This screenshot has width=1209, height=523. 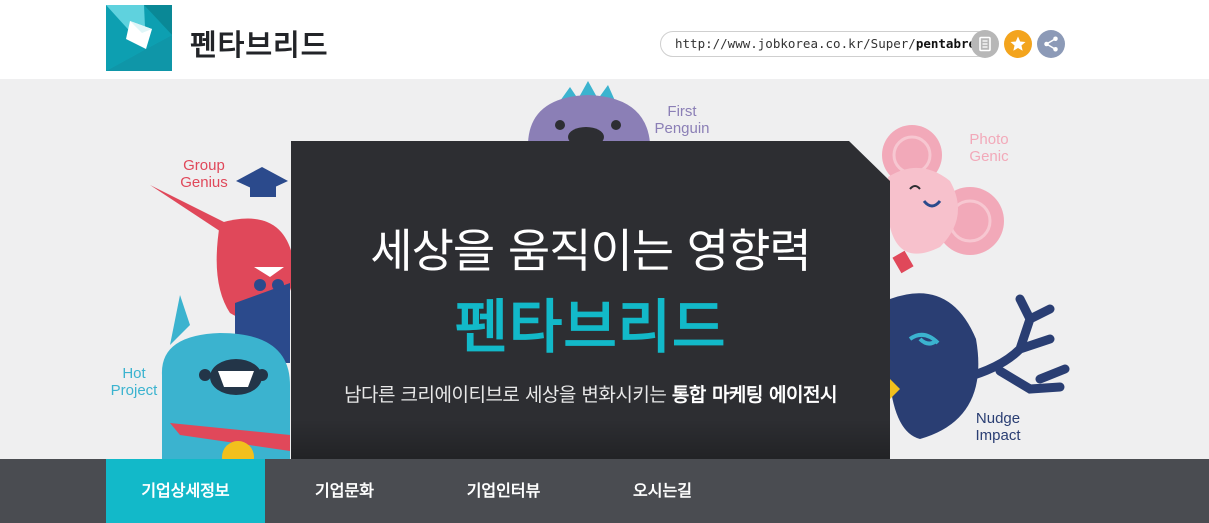 What do you see at coordinates (662, 491) in the screenshot?
I see `tab-directions: 오시는길` at bounding box center [662, 491].